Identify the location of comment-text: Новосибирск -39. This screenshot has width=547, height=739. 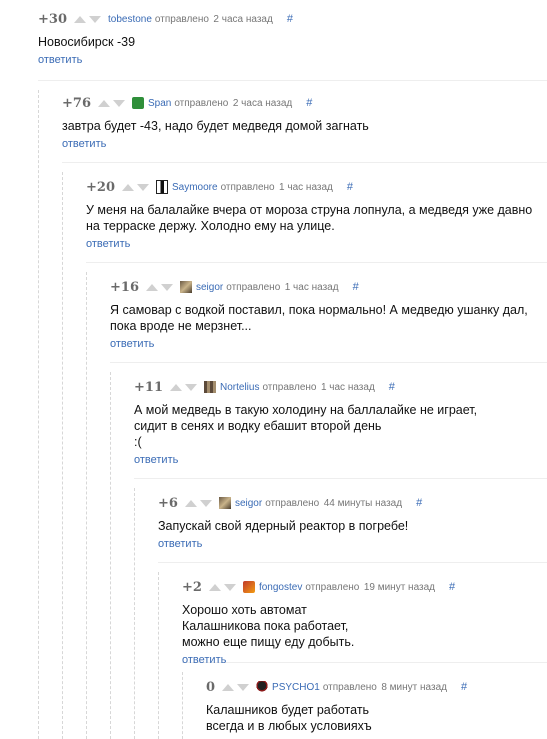
(87, 42).